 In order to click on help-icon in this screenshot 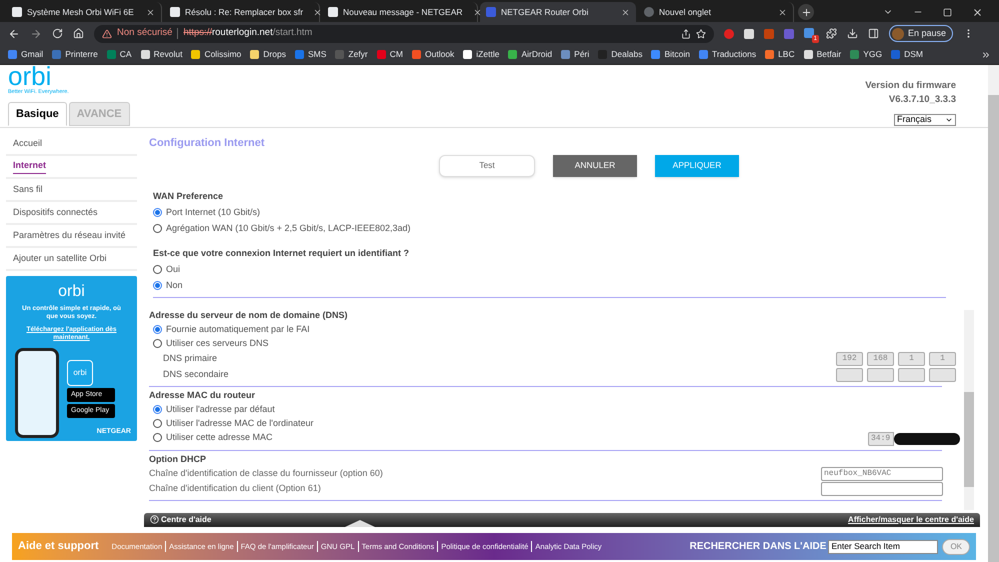, I will do `click(154, 519)`.